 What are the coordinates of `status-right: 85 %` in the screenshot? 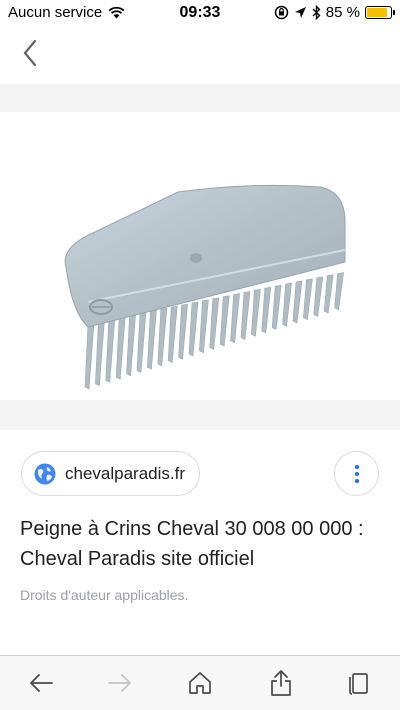 It's located at (334, 12).